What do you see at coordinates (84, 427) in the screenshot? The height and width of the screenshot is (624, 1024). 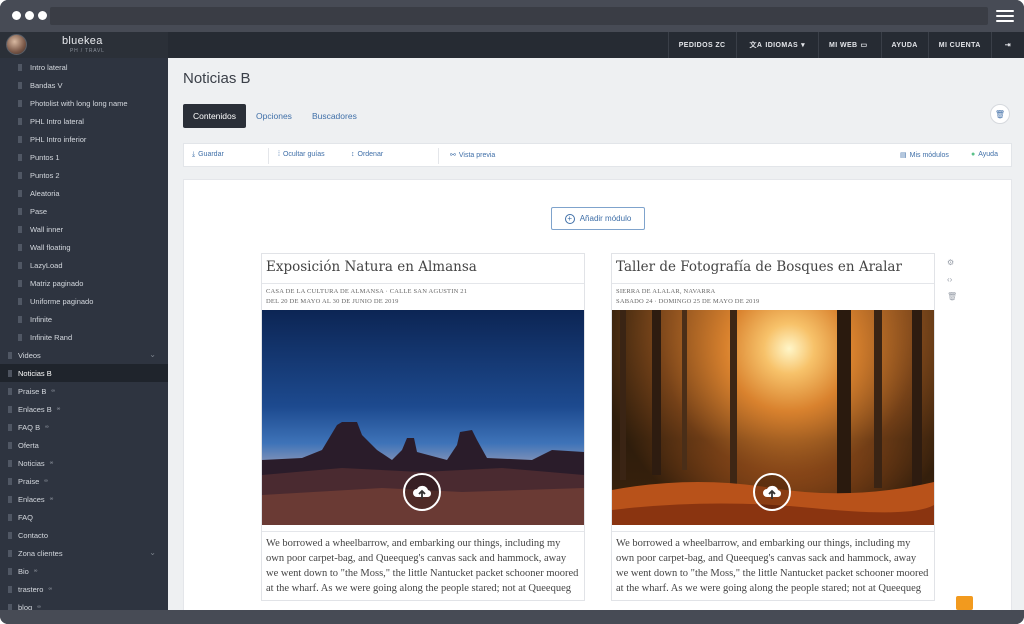 I see `sidebar-item: FAQ B ∞` at bounding box center [84, 427].